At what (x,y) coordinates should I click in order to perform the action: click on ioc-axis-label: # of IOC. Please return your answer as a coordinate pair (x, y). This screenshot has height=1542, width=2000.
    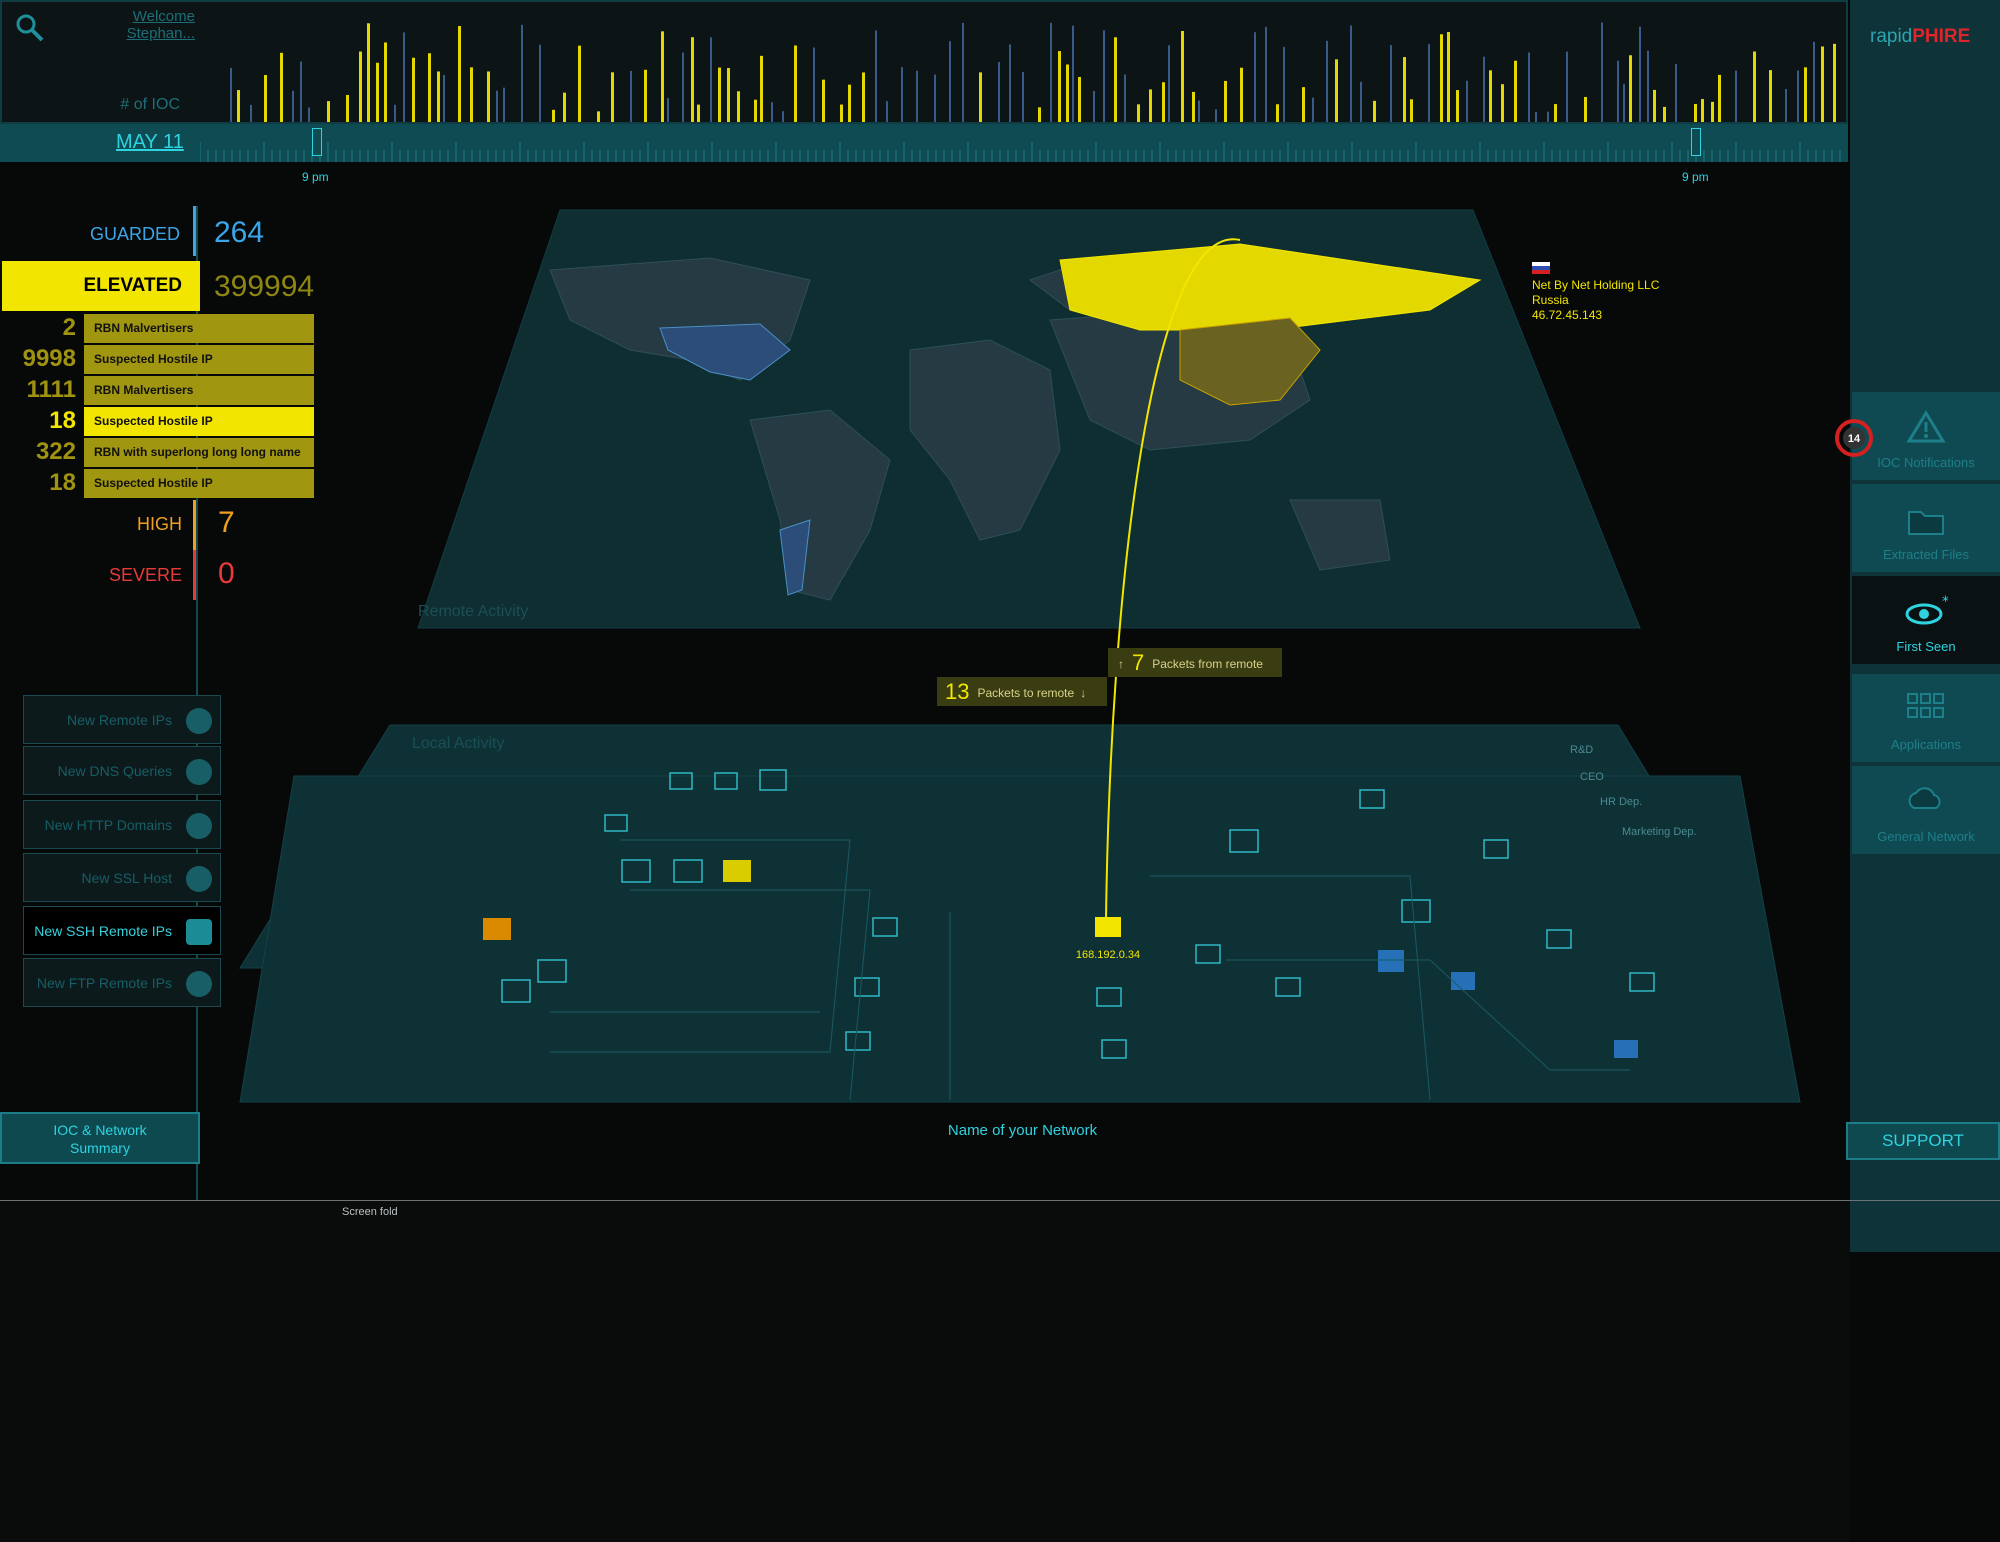
    Looking at the image, I should click on (150, 104).